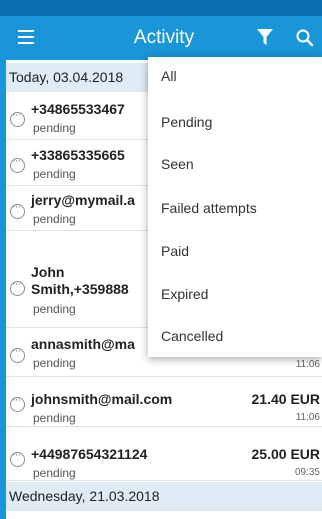 Image resolution: width=322 pixels, height=519 pixels. What do you see at coordinates (102, 399) in the screenshot?
I see `contact-name: johnsmith@mail.com` at bounding box center [102, 399].